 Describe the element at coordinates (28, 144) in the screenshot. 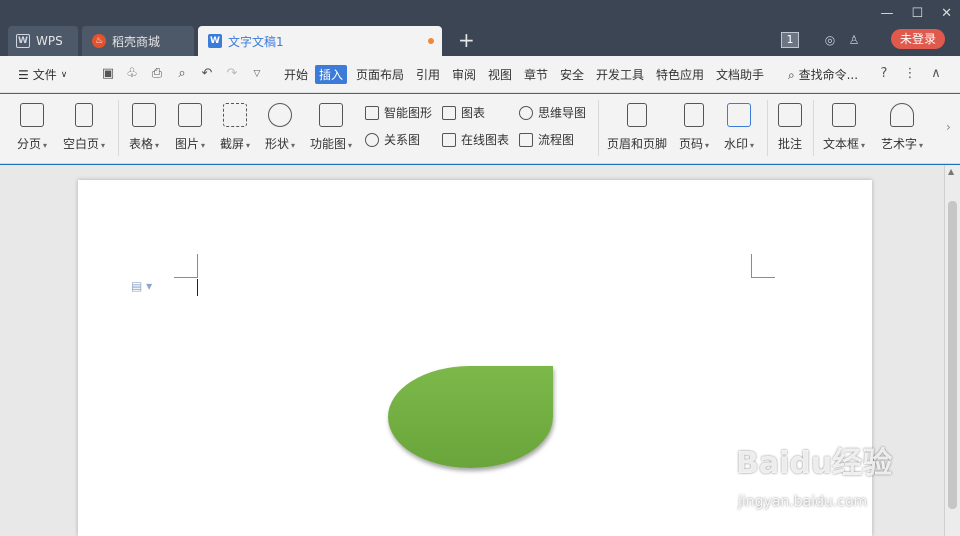

I see `page-break-label: 分页` at that location.